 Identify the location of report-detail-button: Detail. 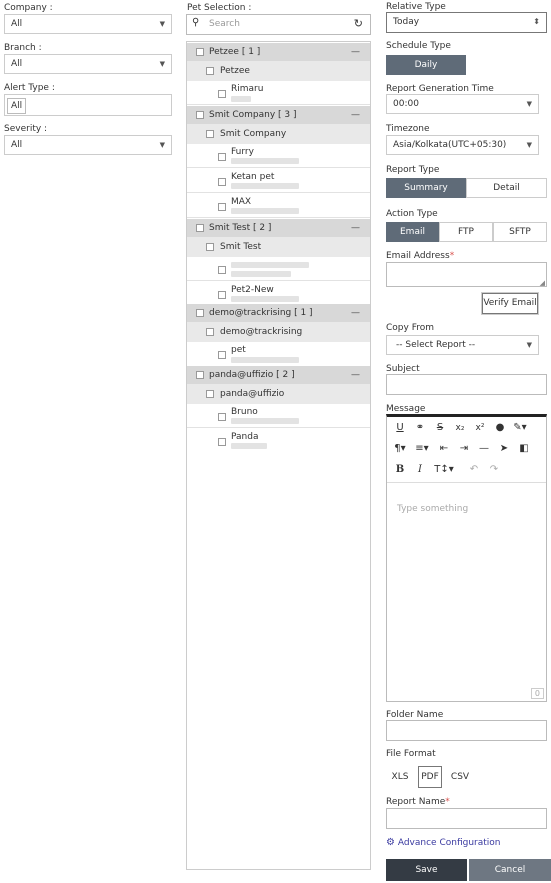
(506, 188).